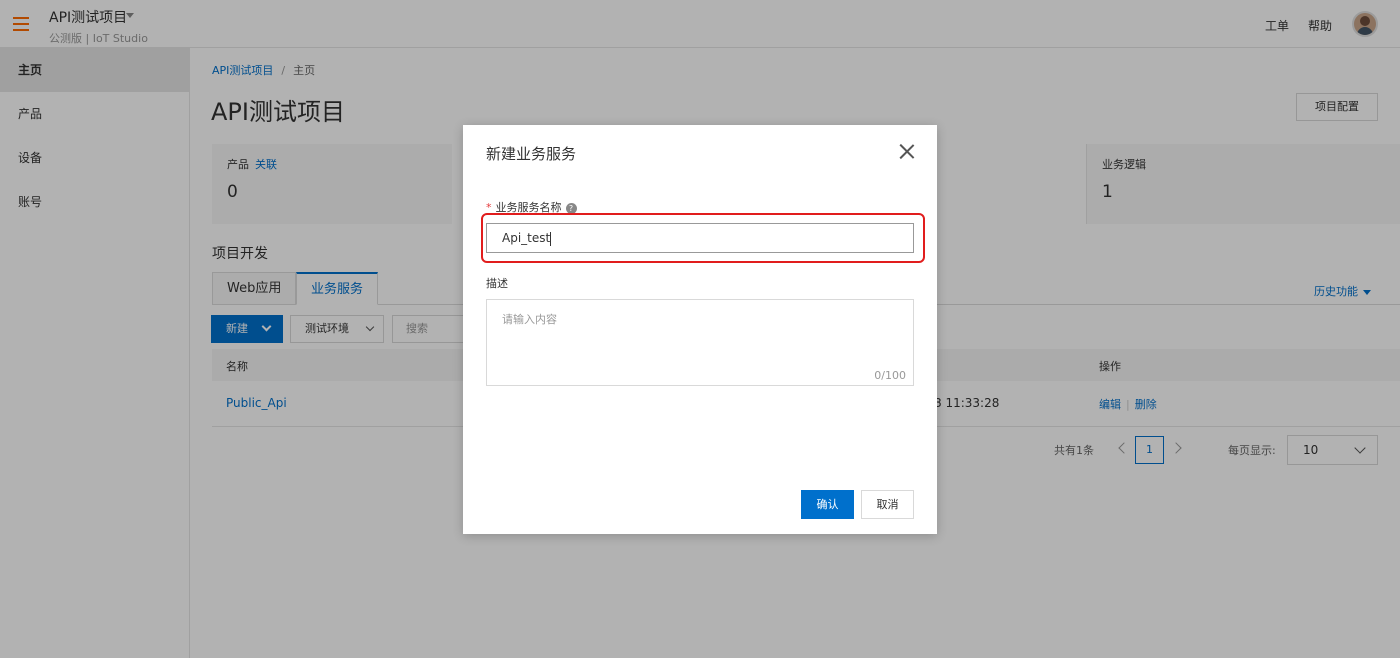 Image resolution: width=1400 pixels, height=658 pixels. What do you see at coordinates (887, 504) in the screenshot?
I see `cancel-button: 取消` at bounding box center [887, 504].